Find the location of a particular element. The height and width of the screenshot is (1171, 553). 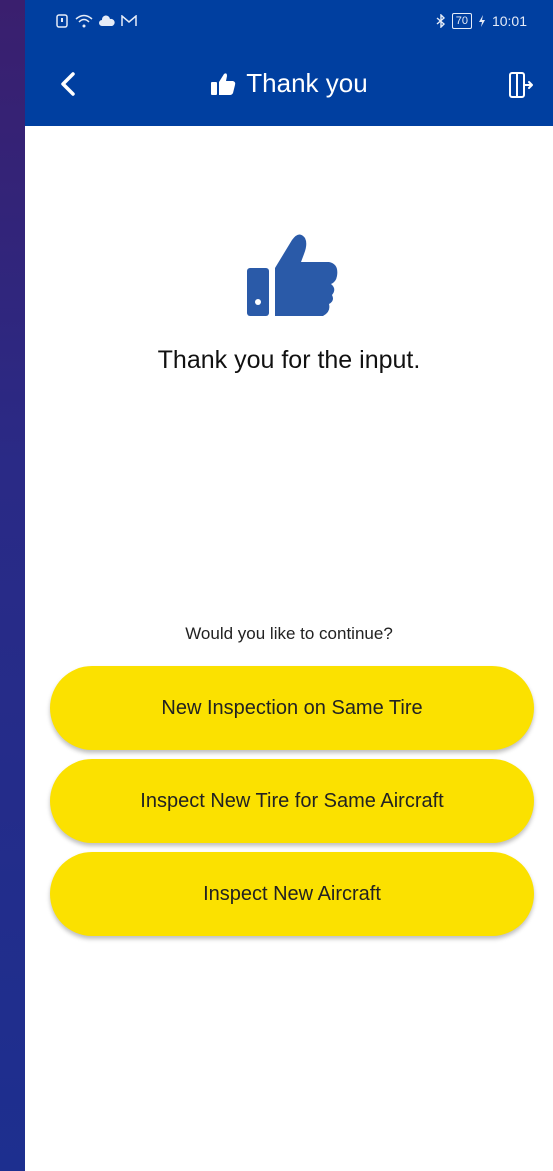

header-title-group: Thank you is located at coordinates (289, 83).